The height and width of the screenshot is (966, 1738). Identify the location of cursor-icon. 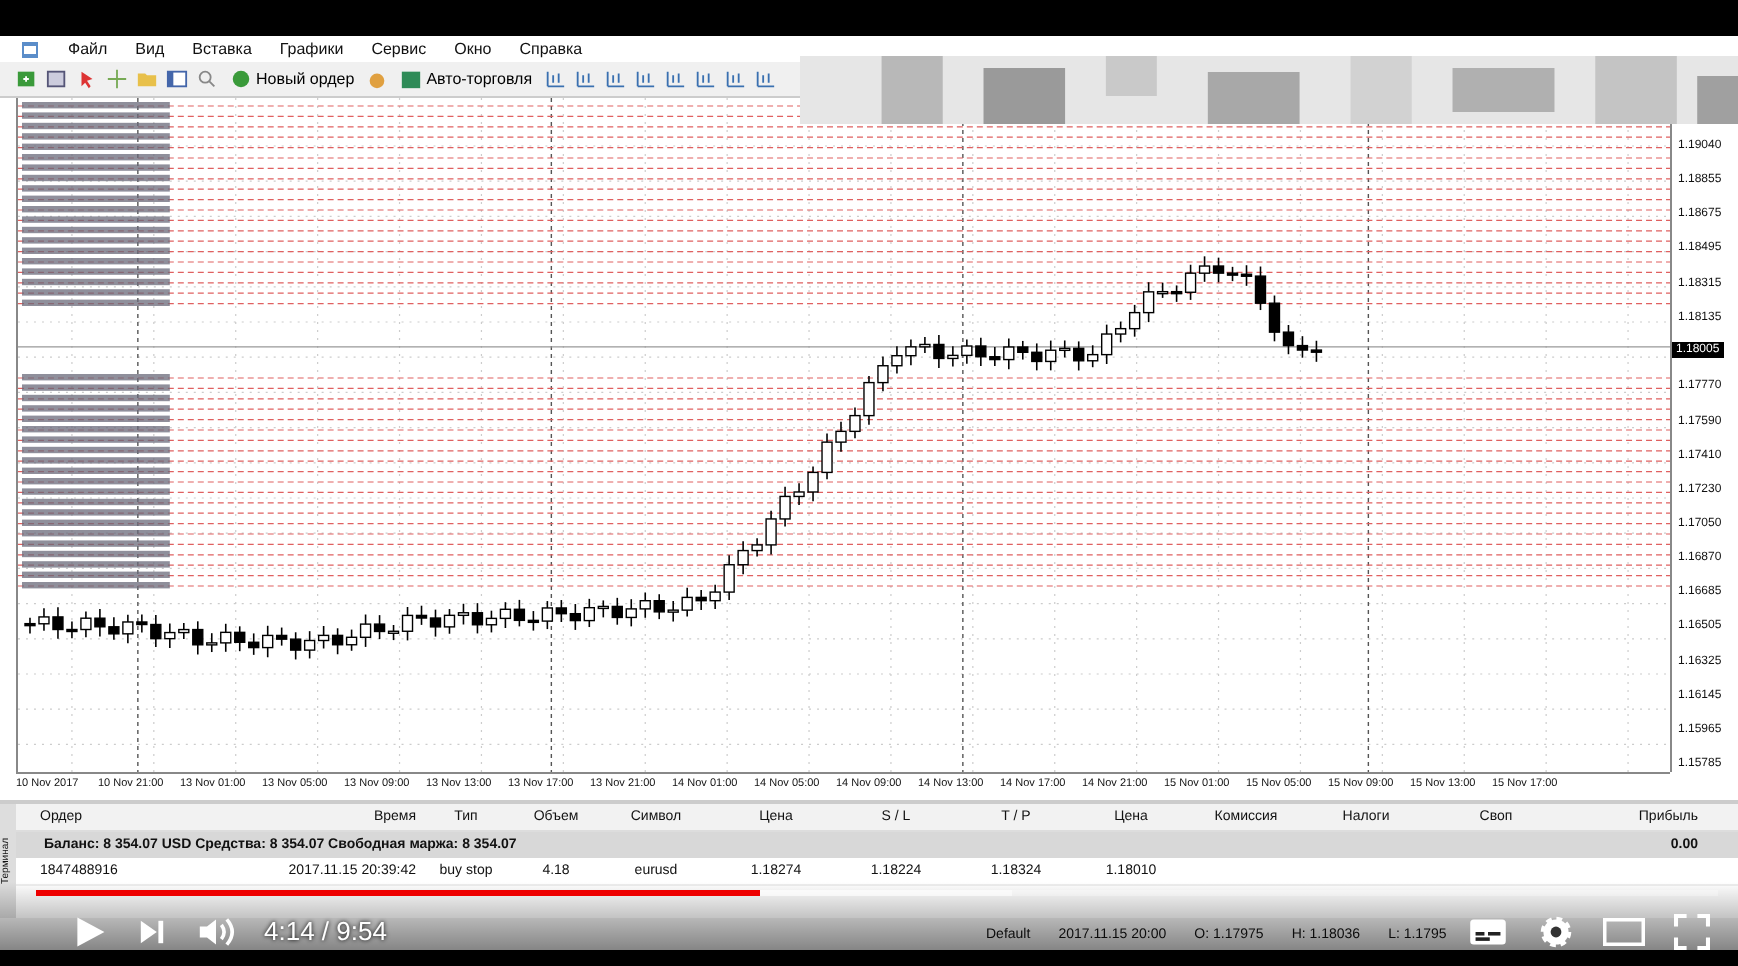
(87, 79).